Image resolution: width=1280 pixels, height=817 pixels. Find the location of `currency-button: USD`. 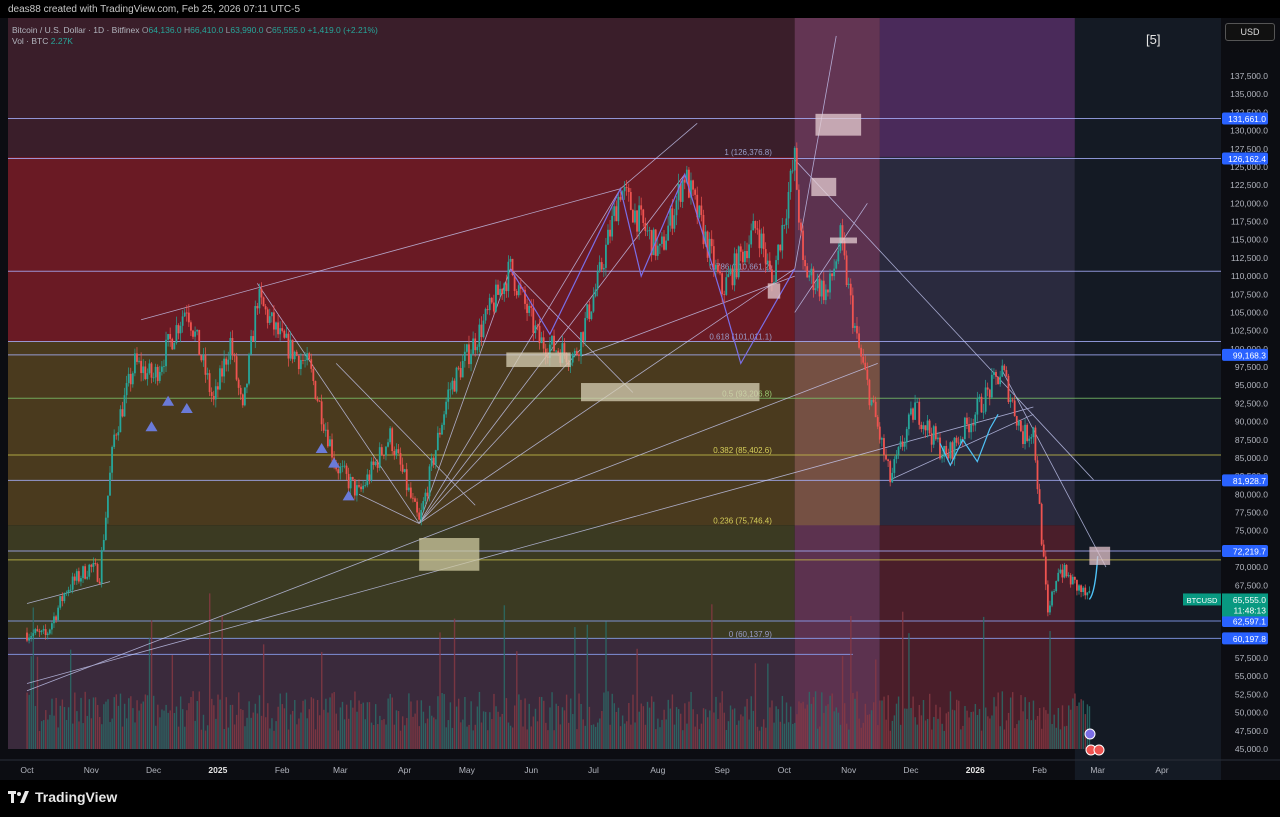

currency-button: USD is located at coordinates (1250, 32).